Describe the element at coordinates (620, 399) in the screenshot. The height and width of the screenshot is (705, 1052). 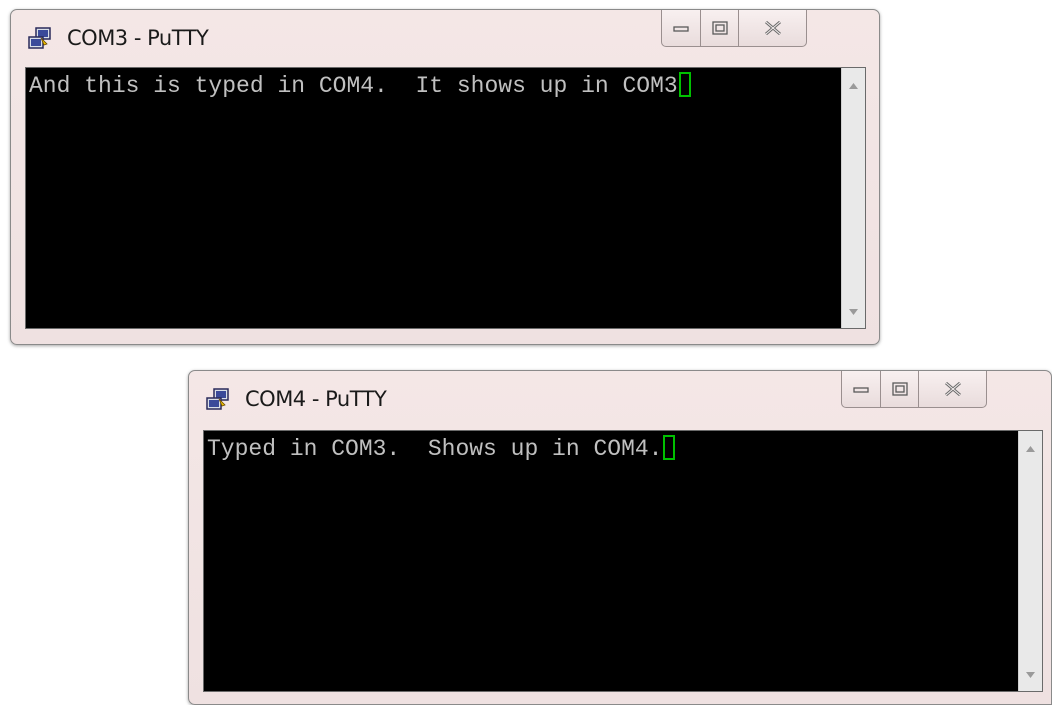
I see `title-bar: COM4 - PuTTY` at that location.